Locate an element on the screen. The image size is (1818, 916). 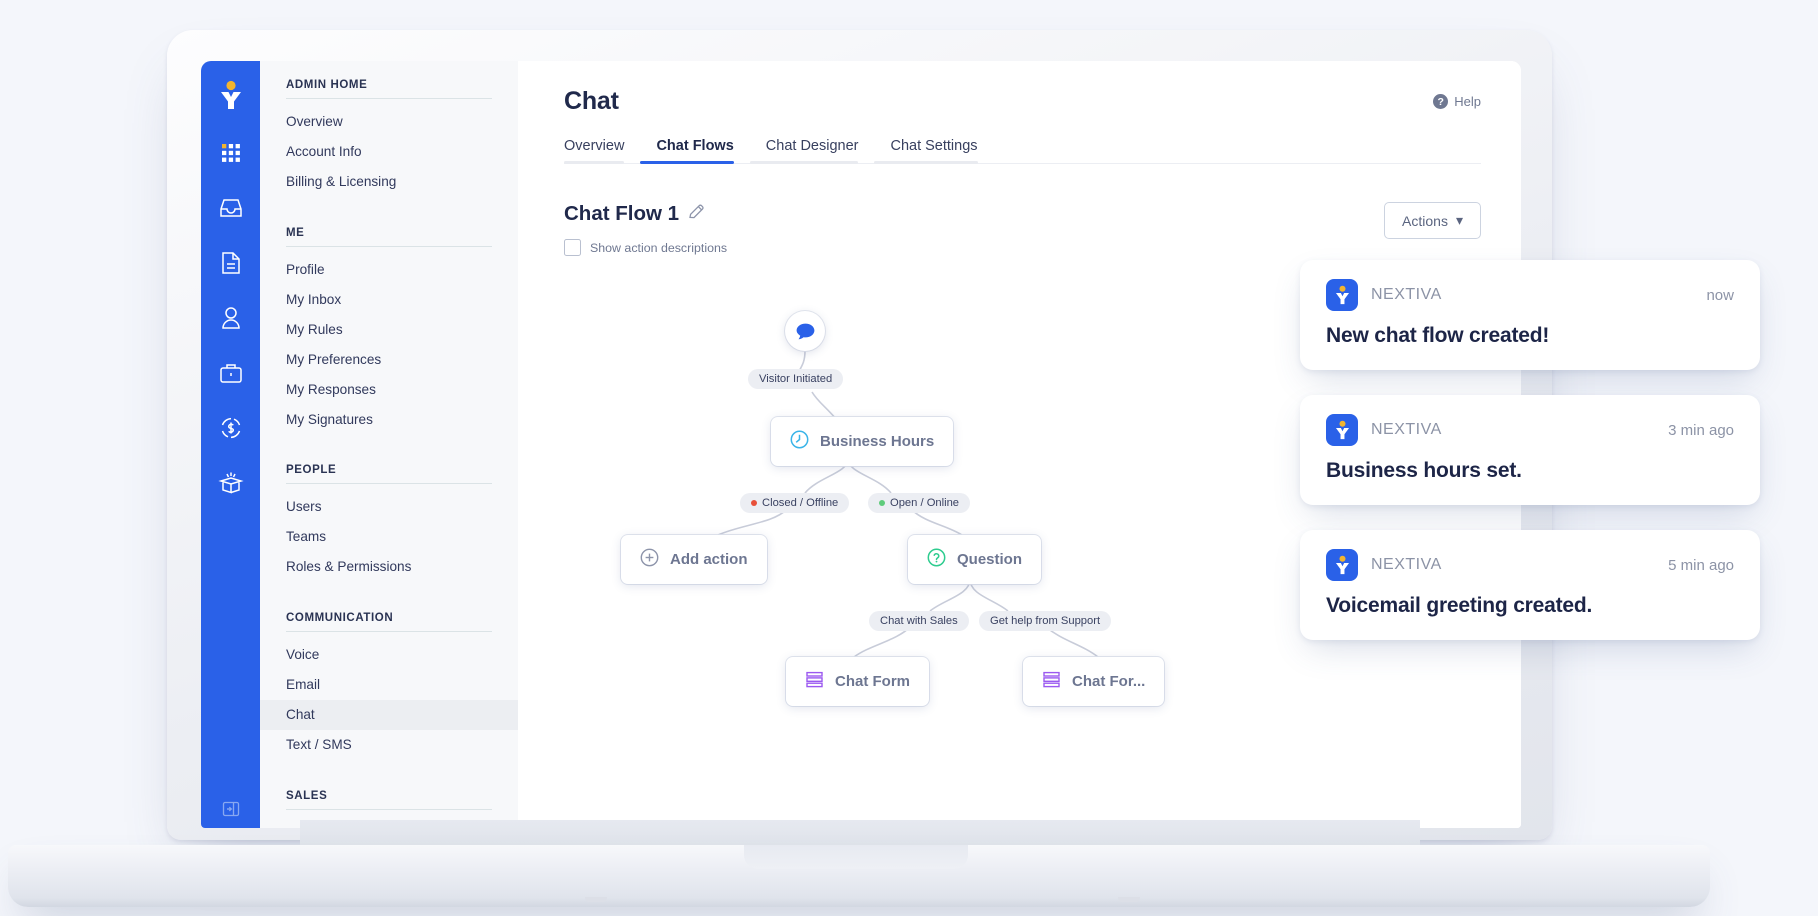
chip-label: Get help from Support is located at coordinates (1045, 621).